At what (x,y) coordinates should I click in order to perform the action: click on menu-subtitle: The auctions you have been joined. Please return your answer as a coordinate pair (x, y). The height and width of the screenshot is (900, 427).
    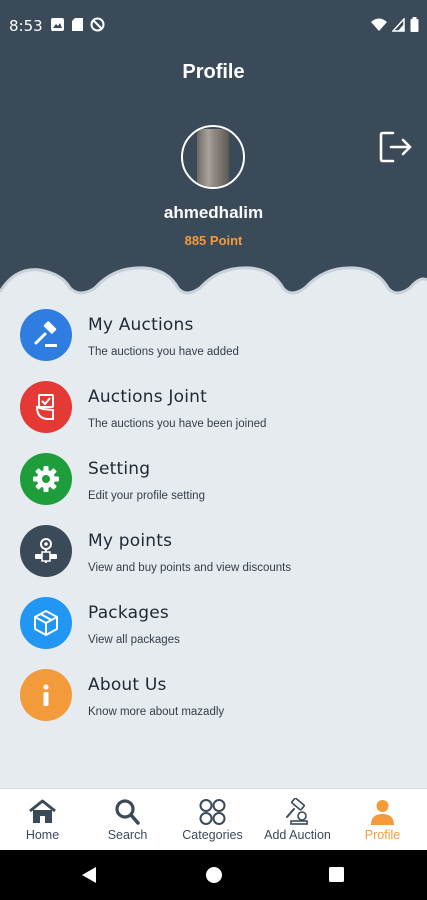
    Looking at the image, I should click on (177, 424).